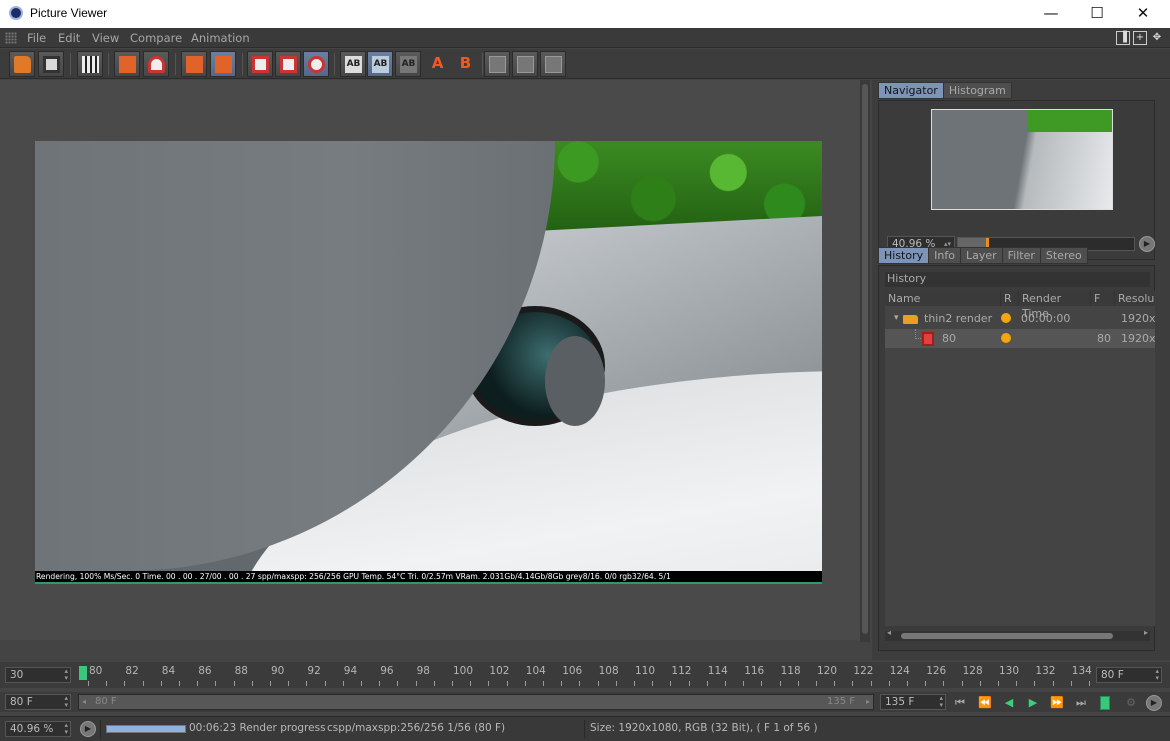 The image size is (1170, 741). Describe the element at coordinates (156, 38) in the screenshot. I see `menu-compare: Compare` at that location.